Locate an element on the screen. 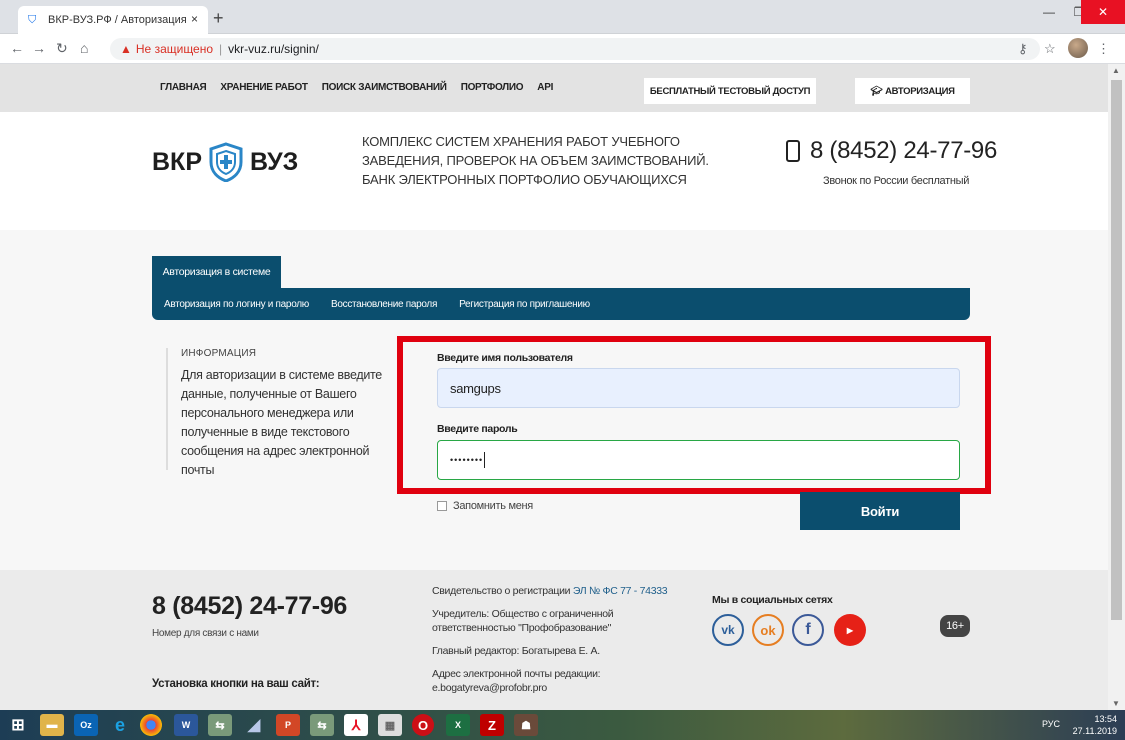  system-clock: 13:54 27.11.2019 is located at coordinates (1095, 725).